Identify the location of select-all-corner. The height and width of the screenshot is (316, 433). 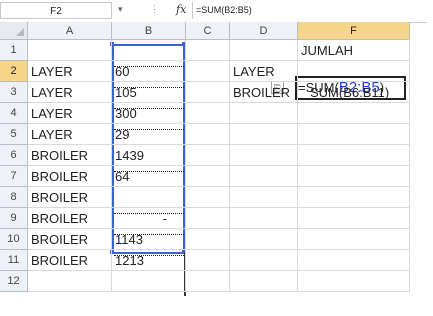
(14, 31).